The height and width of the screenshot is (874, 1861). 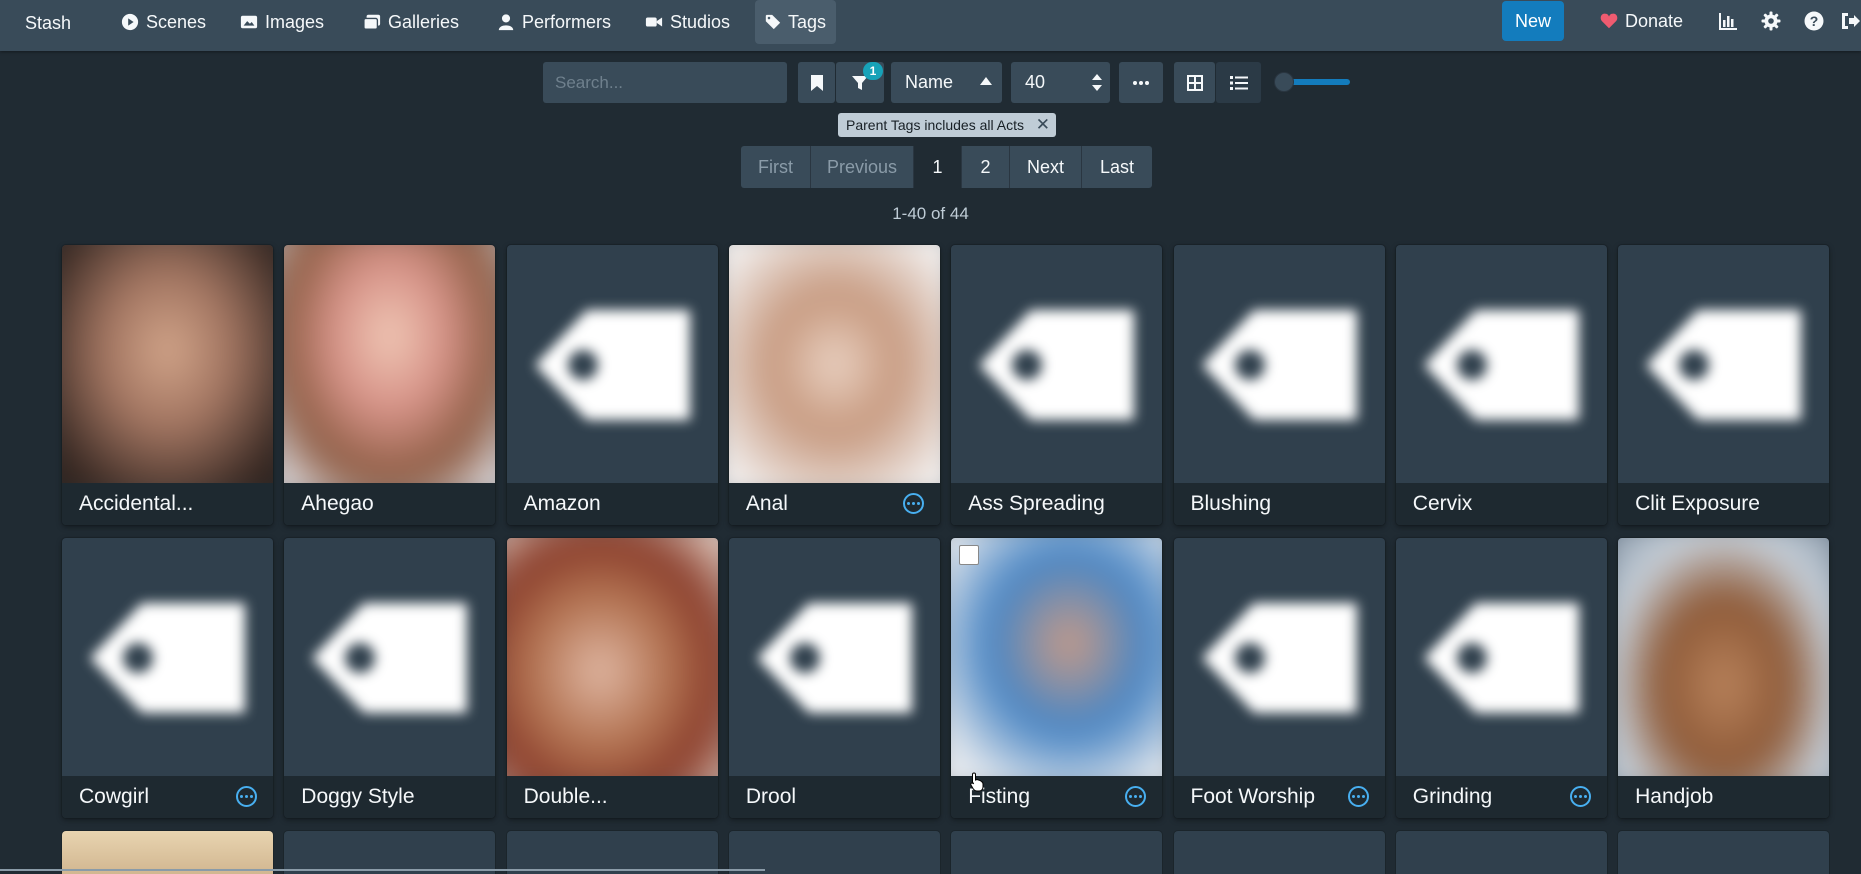 What do you see at coordinates (424, 21) in the screenshot?
I see `nav-galleries-label: Galleries` at bounding box center [424, 21].